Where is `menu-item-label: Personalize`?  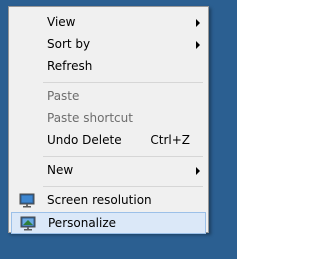
menu-item-label: Personalize is located at coordinates (82, 223).